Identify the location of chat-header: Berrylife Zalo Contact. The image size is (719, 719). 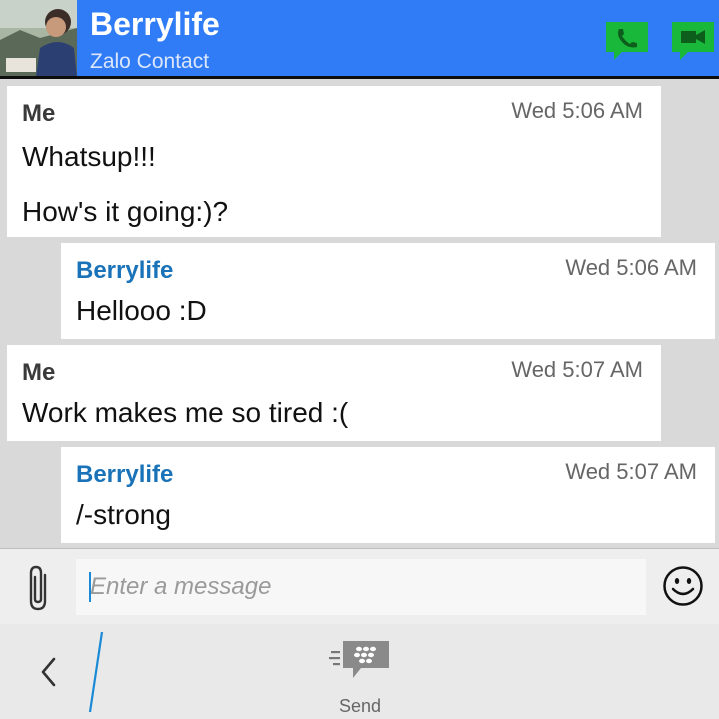
(359, 39).